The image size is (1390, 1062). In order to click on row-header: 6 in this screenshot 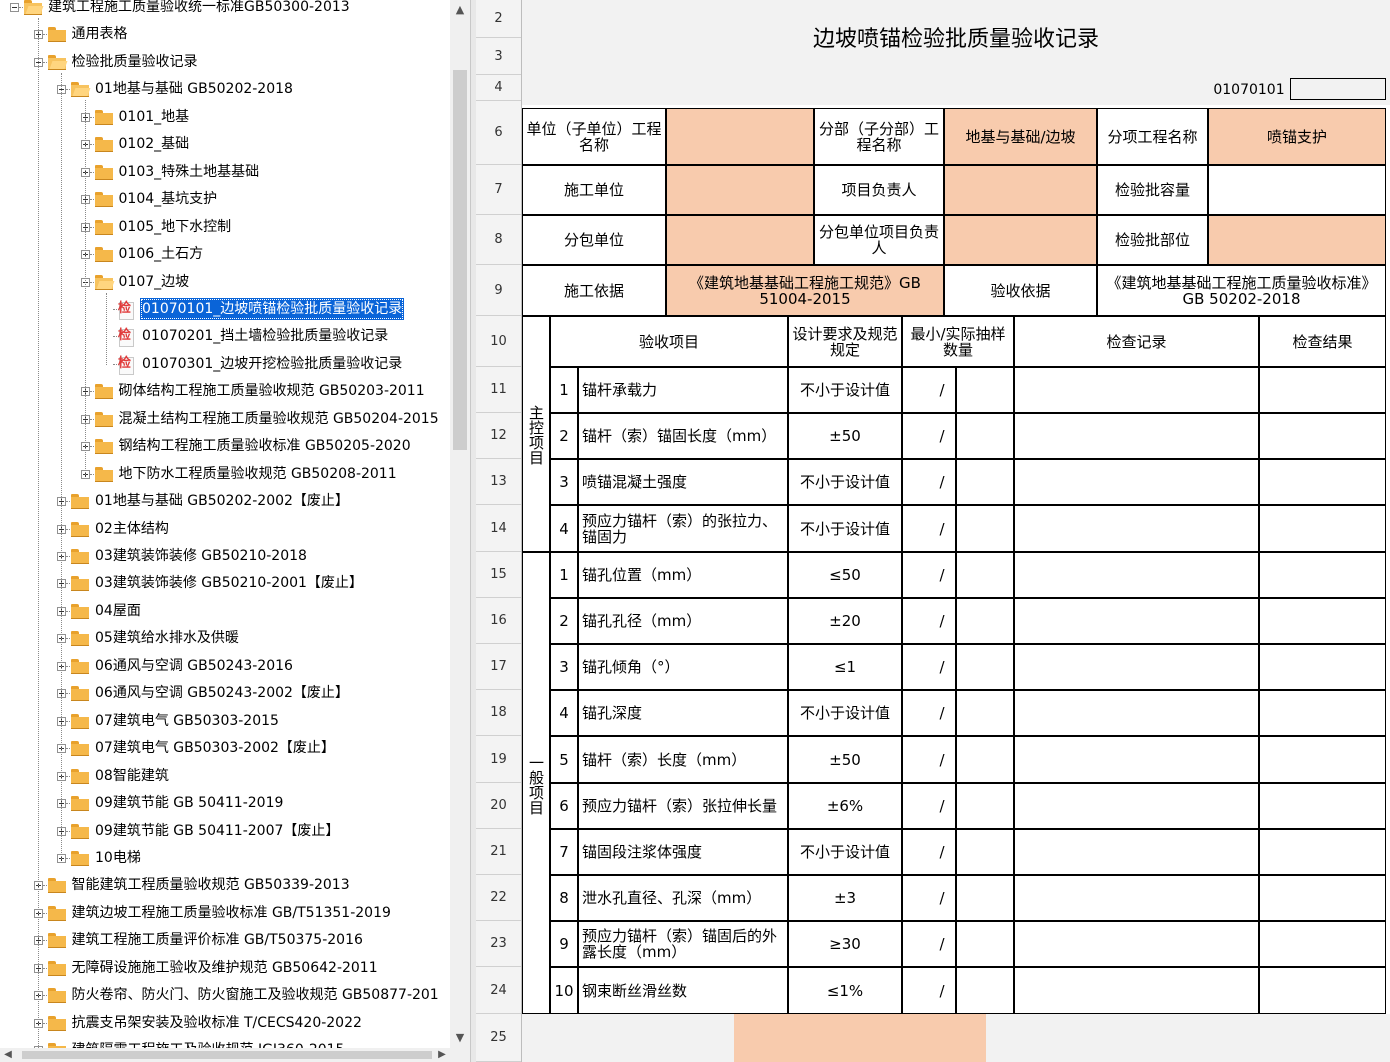, I will do `click(498, 133)`.